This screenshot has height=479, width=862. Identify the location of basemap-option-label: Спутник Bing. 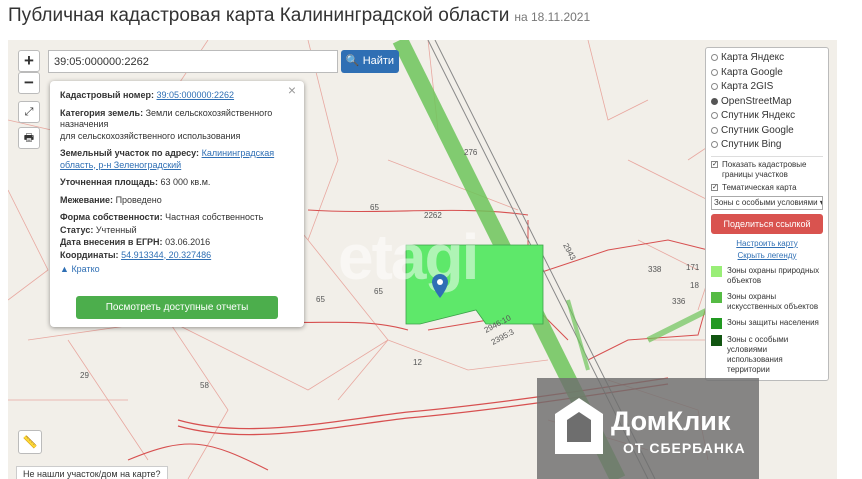
(751, 144).